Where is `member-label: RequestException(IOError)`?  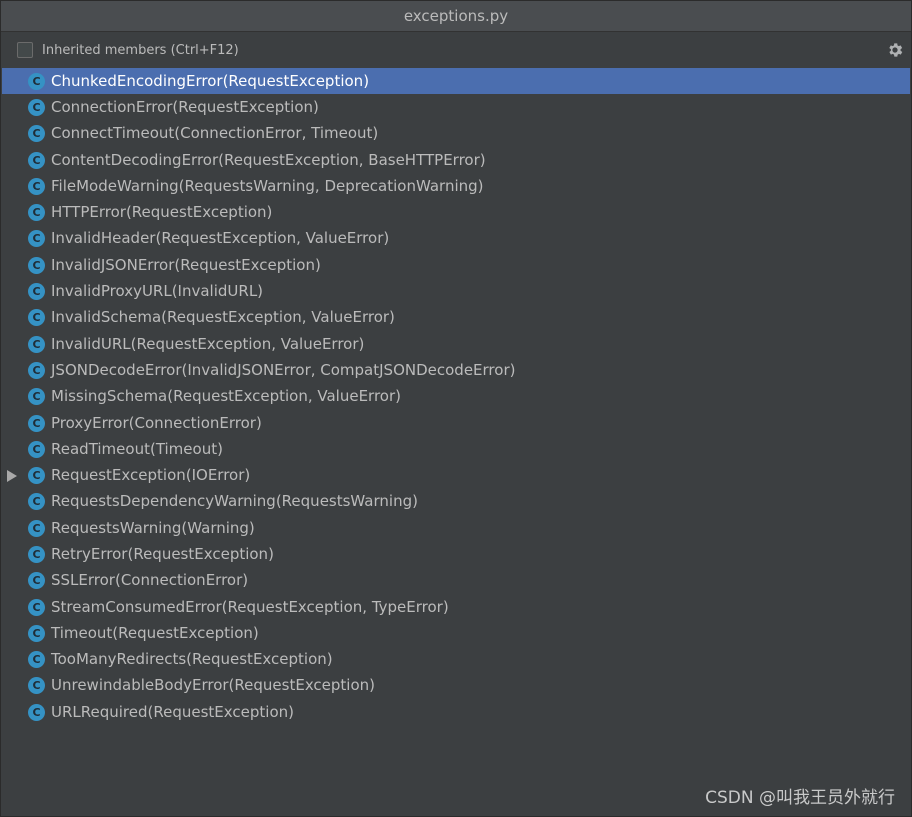 member-label: RequestException(IOError) is located at coordinates (151, 475).